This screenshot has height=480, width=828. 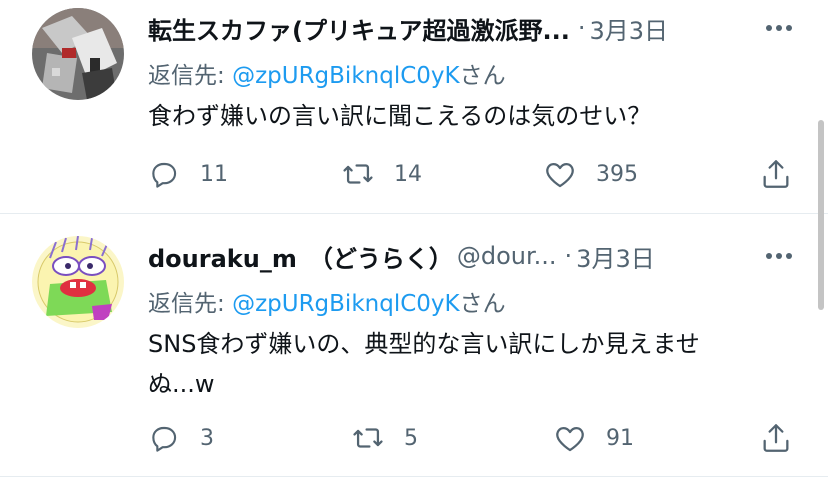 I want to click on retweet-button: 5, so click(x=384, y=438).